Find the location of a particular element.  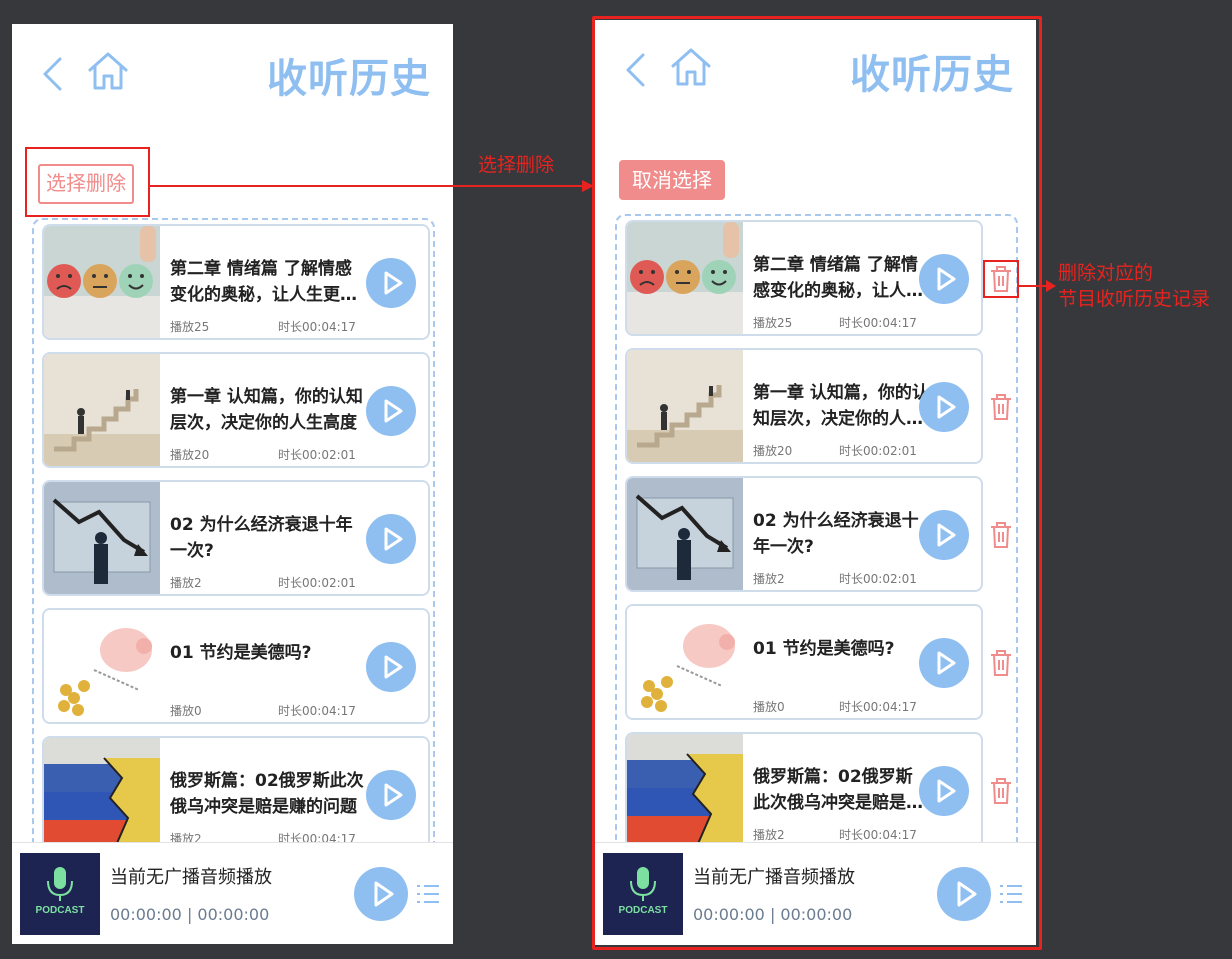

cover-text: PODCAST is located at coordinates (643, 910).